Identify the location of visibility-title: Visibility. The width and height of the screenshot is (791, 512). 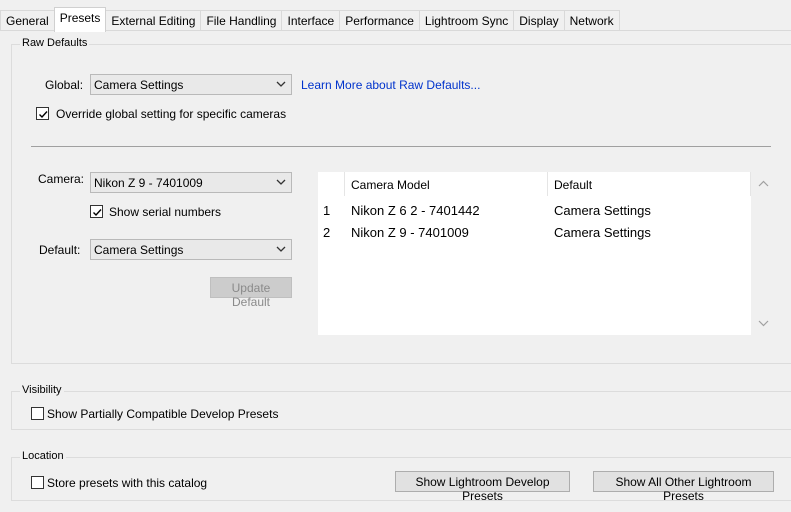
(42, 390).